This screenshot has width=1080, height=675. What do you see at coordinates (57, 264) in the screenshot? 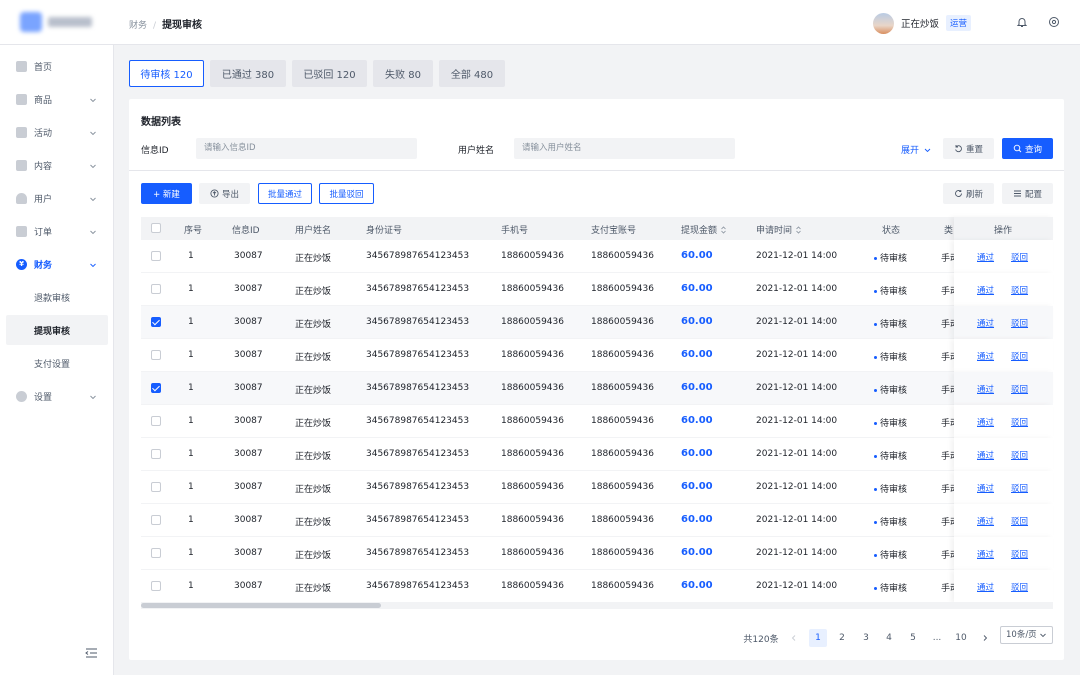
I see `sidebar-item-finance: ¥ 财务` at bounding box center [57, 264].